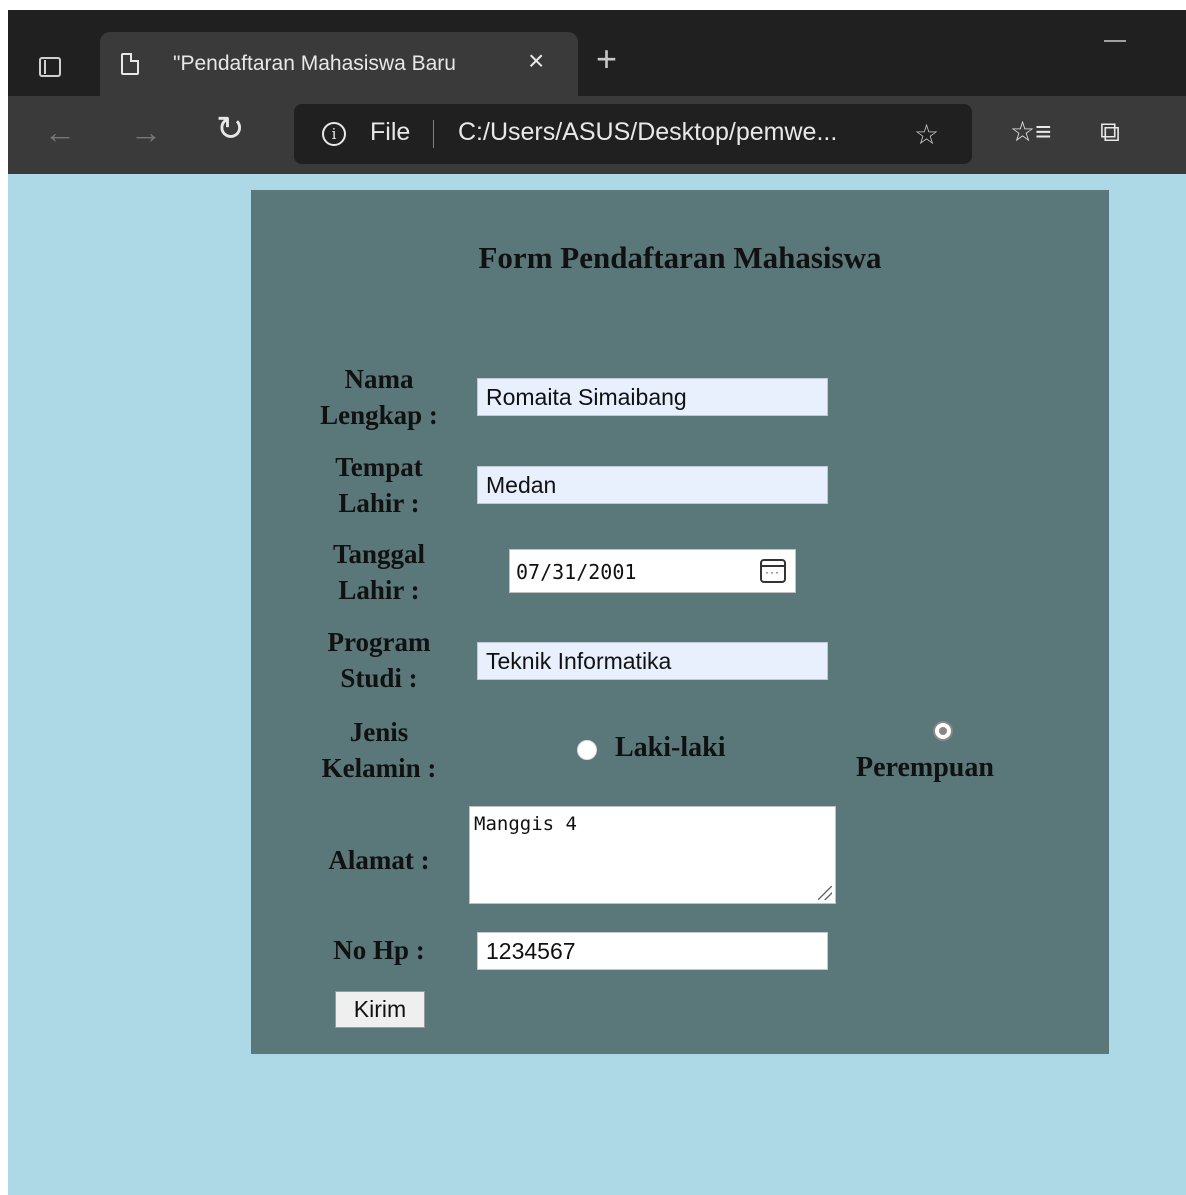  Describe the element at coordinates (379, 590) in the screenshot. I see `tanggal-label-line2: Lahir :` at that location.